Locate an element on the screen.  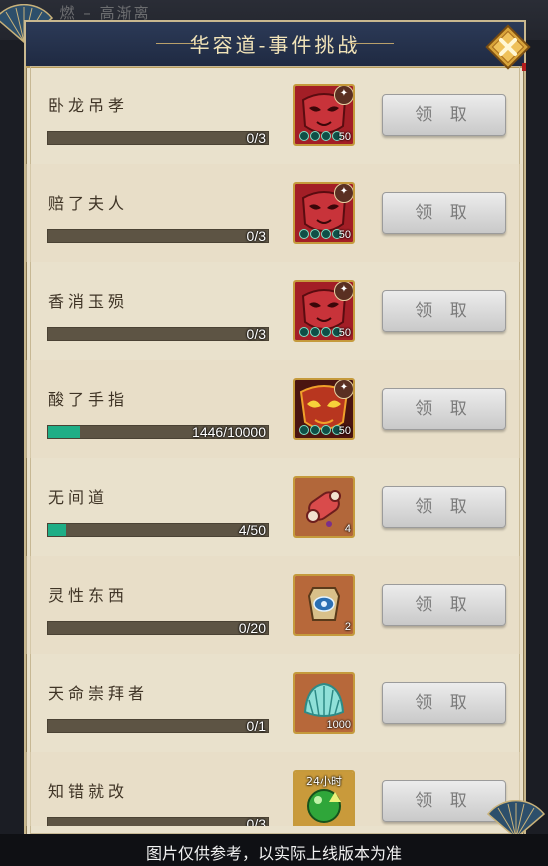
task-name: 知错就改 is located at coordinates (88, 791).